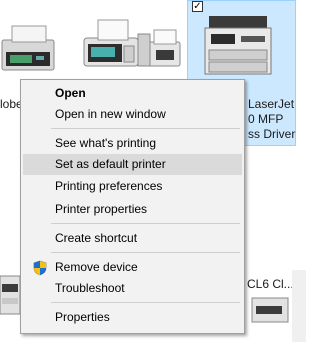 This screenshot has height=342, width=320. Describe the element at coordinates (132, 143) in the screenshot. I see `menu-item-see-whats-printing: See what's printing` at that location.